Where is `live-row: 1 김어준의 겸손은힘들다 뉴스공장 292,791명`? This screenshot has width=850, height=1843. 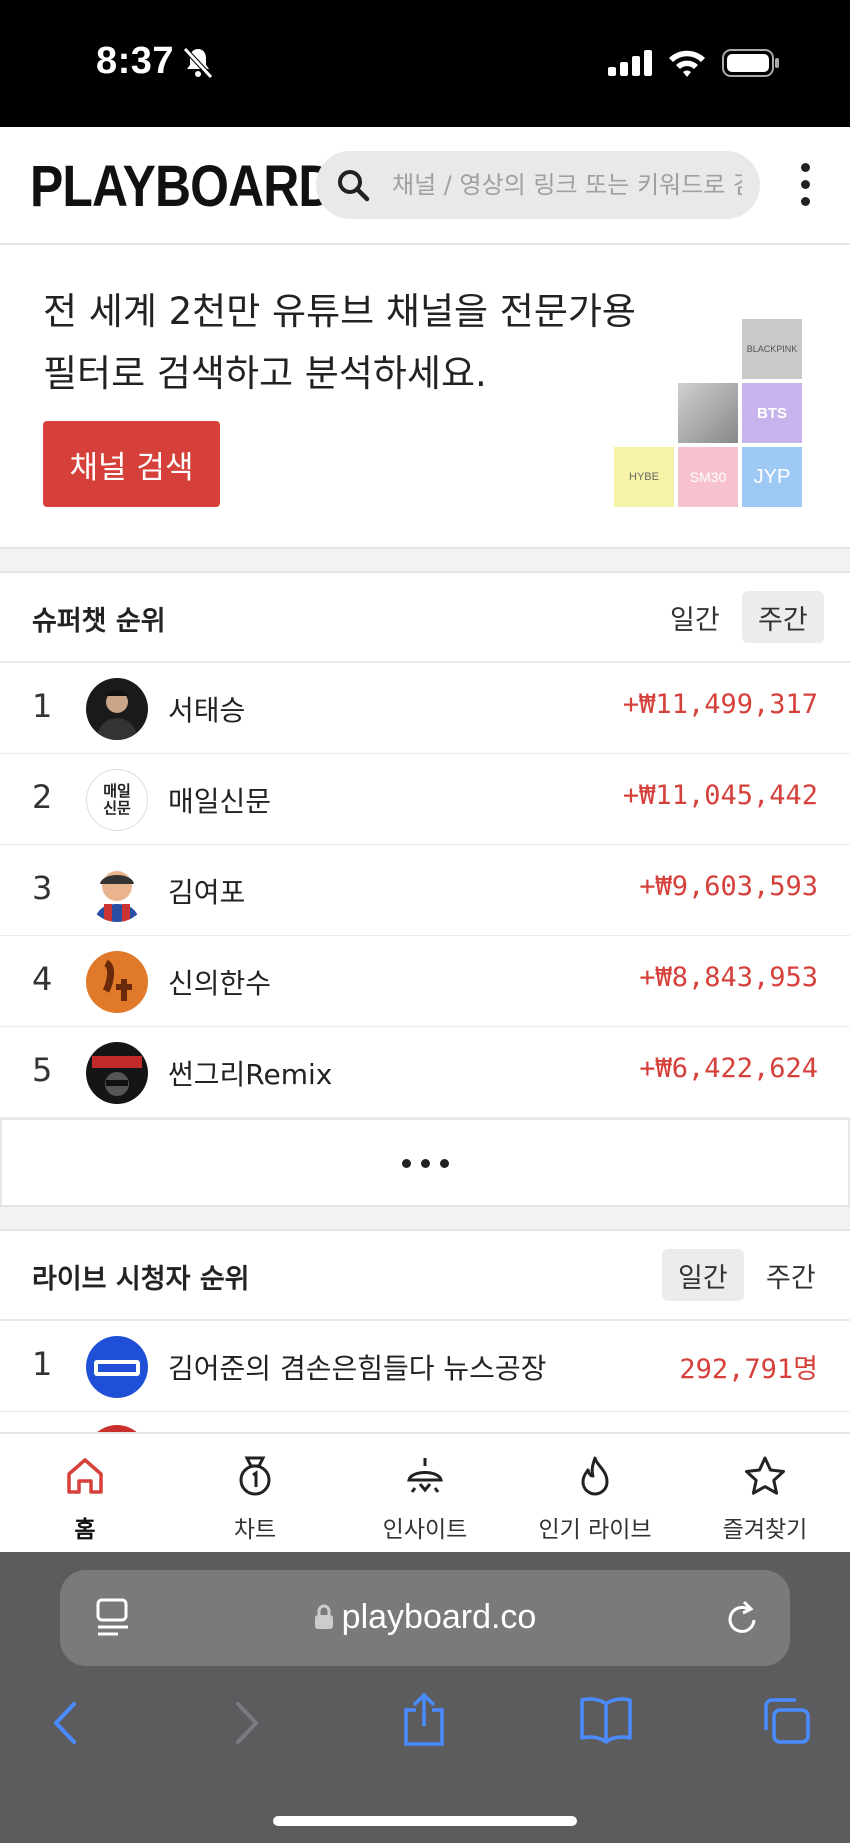 live-row: 1 김어준의 겸손은힘들다 뉴스공장 292,791명 is located at coordinates (425, 1366).